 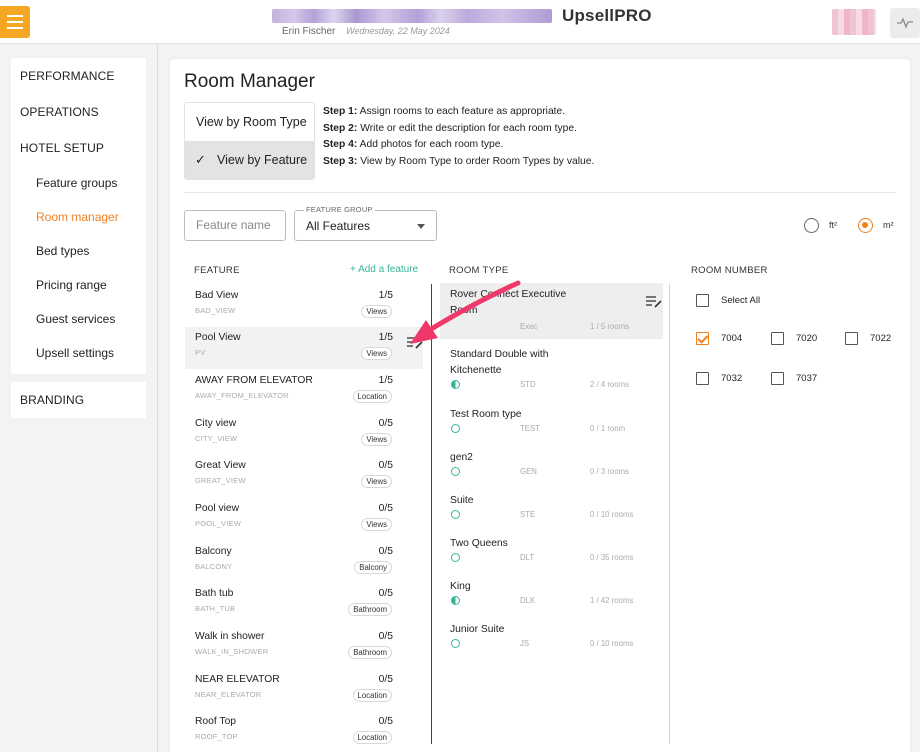 I want to click on caret-down-icon, so click(x=421, y=226).